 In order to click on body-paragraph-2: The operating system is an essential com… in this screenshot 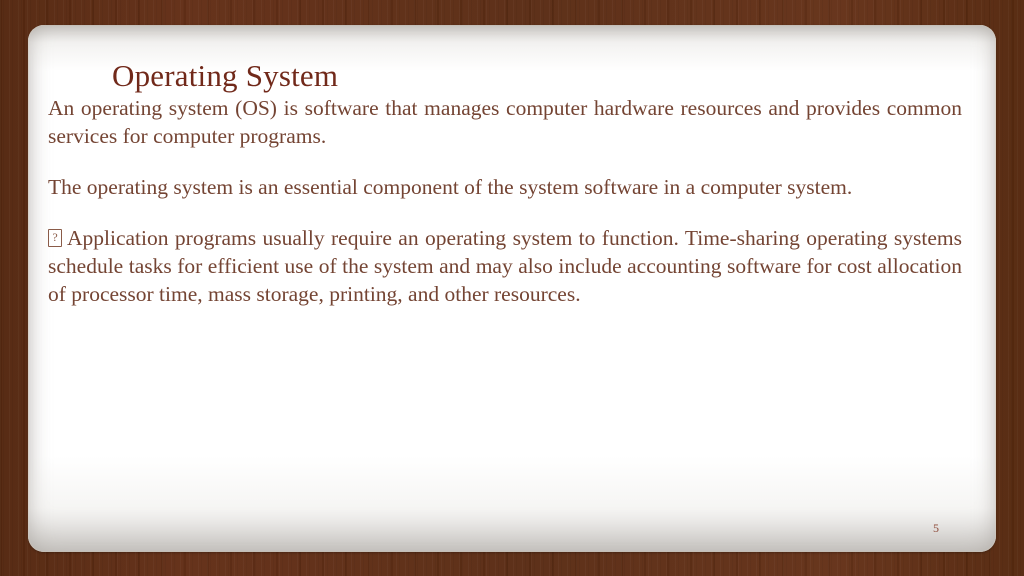, I will do `click(450, 187)`.